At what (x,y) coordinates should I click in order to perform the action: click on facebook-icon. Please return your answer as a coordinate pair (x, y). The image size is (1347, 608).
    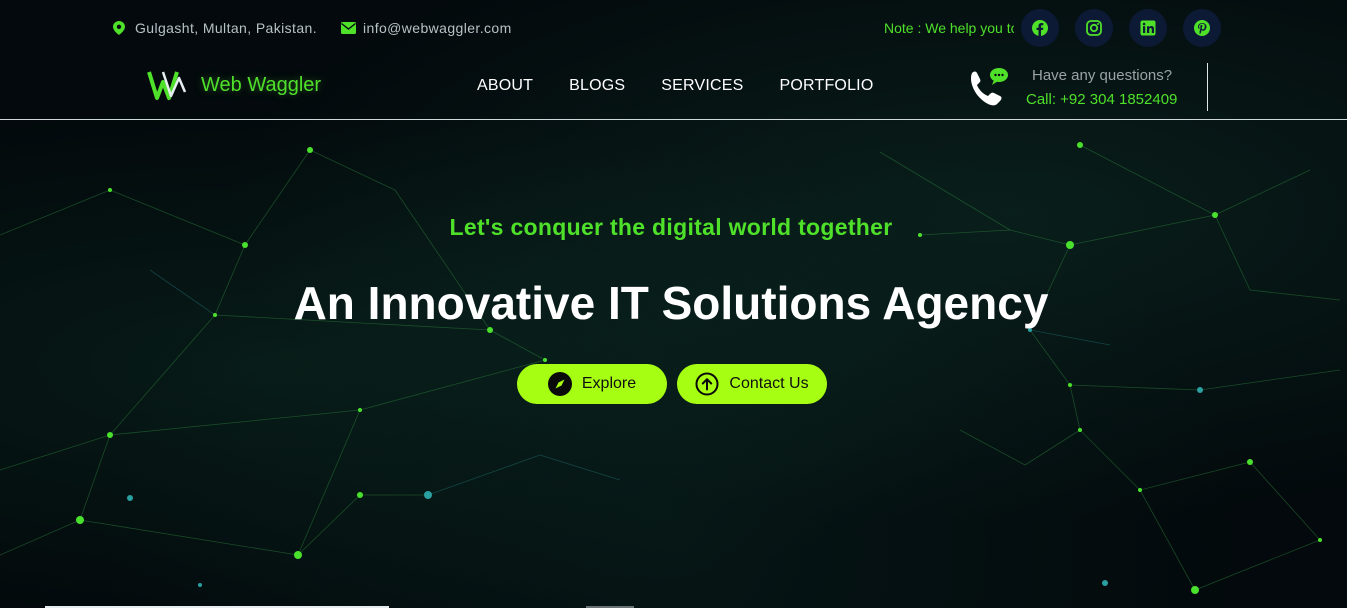
    Looking at the image, I should click on (1040, 28).